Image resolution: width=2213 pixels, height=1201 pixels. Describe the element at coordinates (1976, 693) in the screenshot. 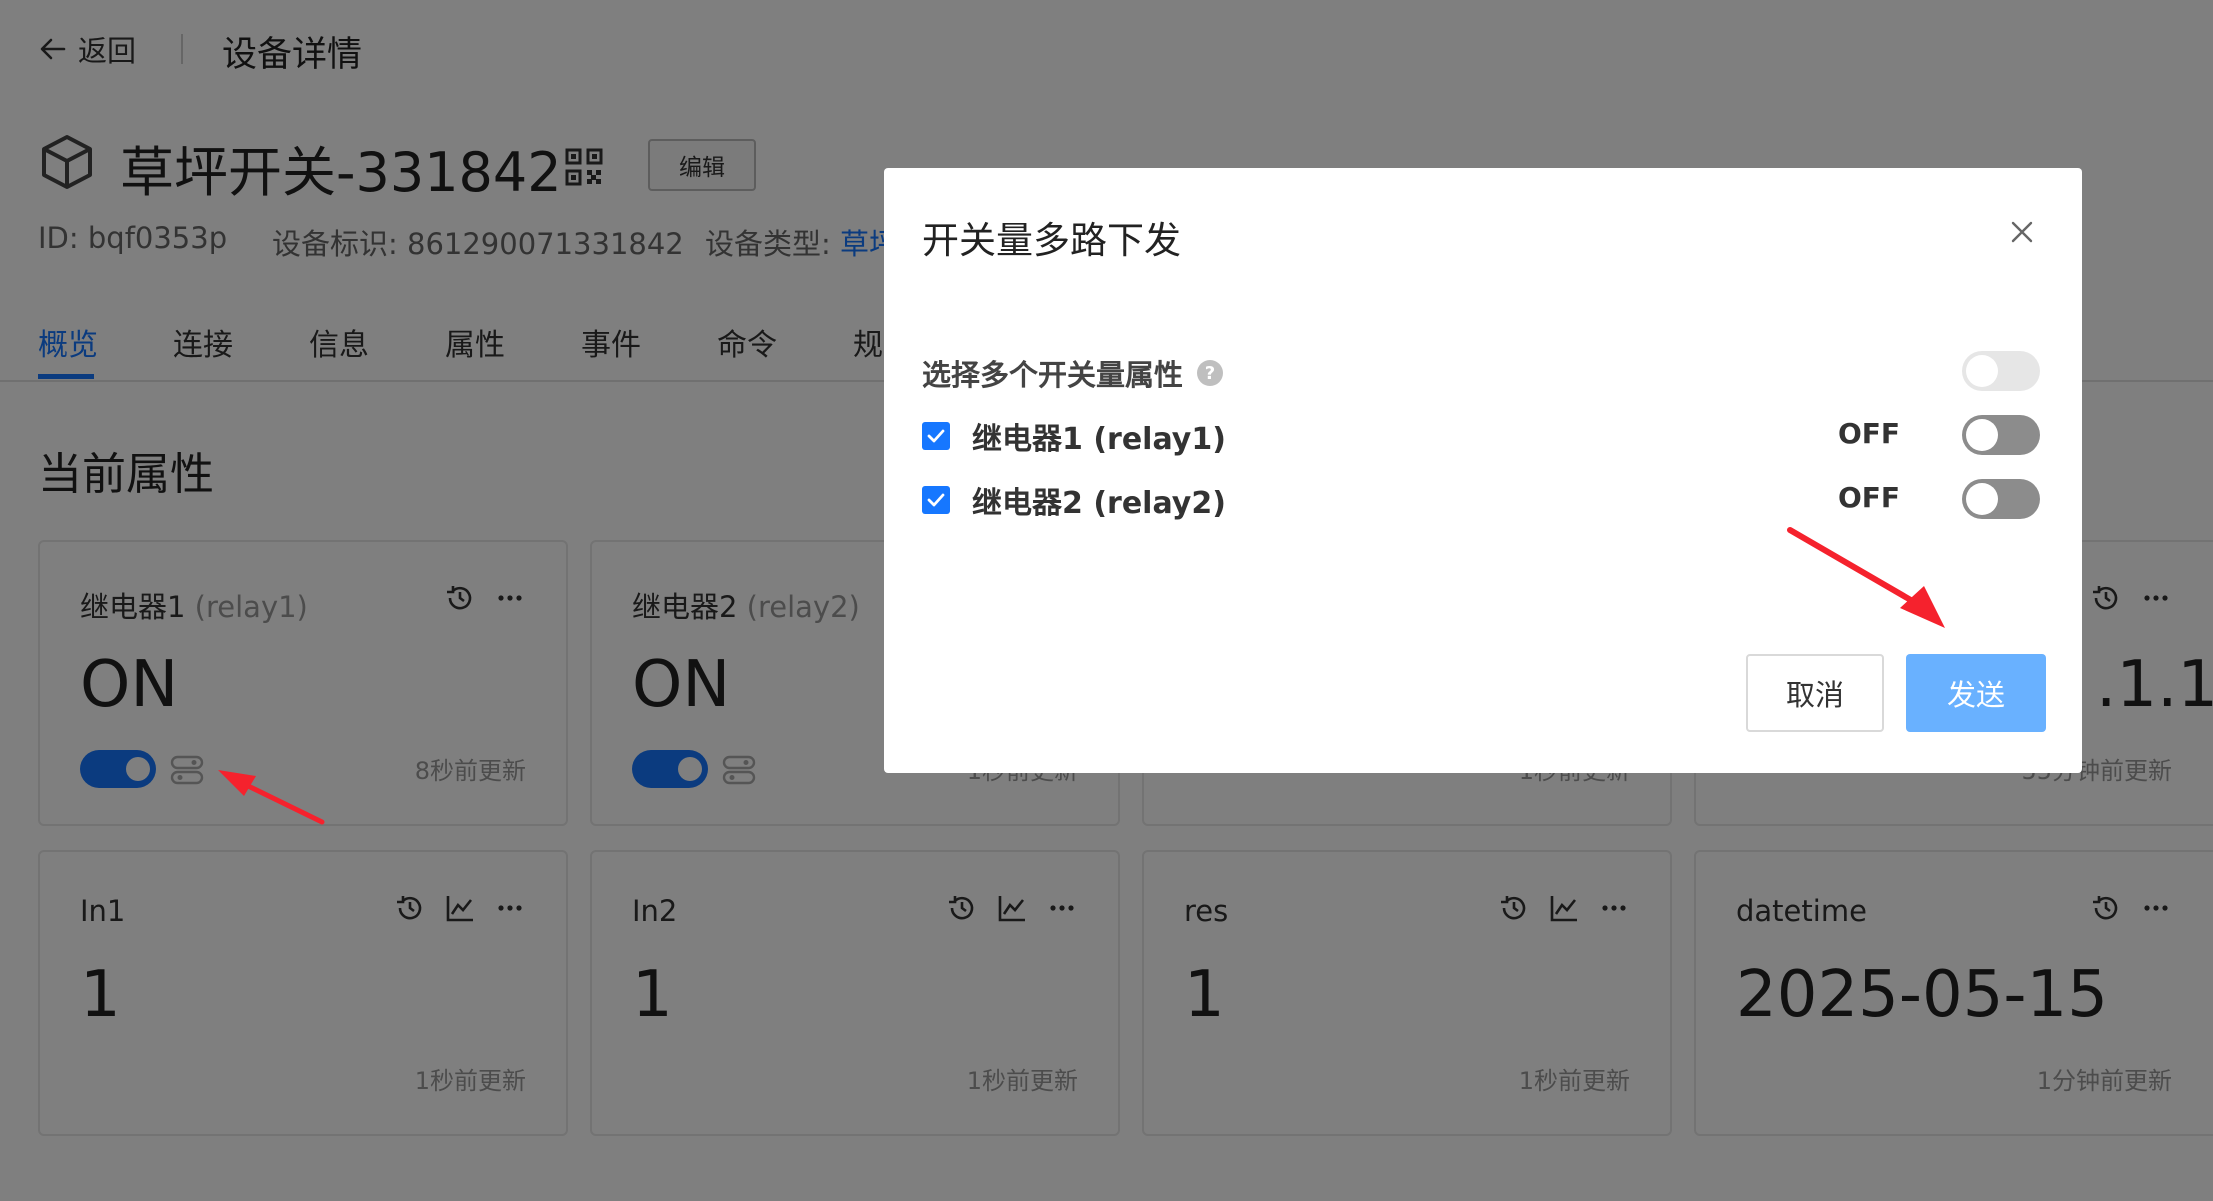

I see `send-button: 发送` at that location.